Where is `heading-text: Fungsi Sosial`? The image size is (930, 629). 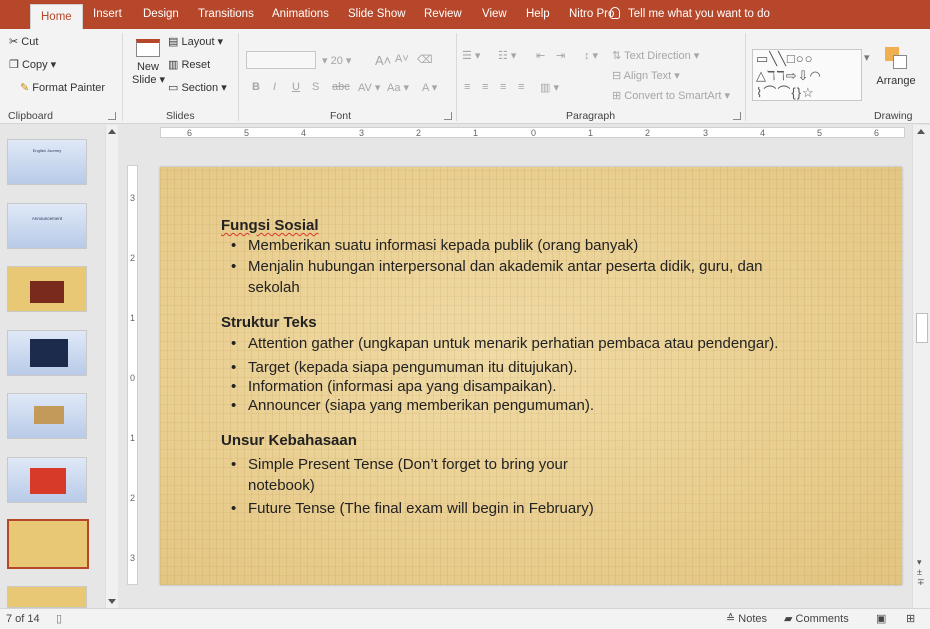
heading-text: Fungsi Sosial is located at coordinates (270, 225).